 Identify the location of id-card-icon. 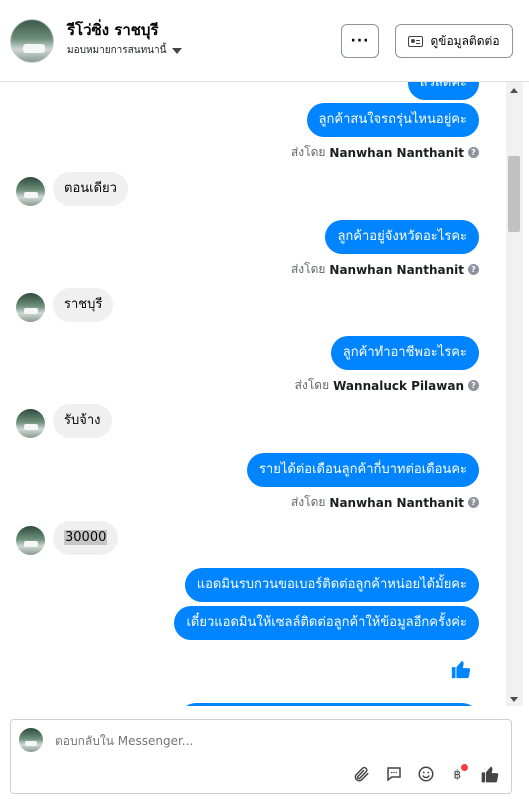
(416, 41).